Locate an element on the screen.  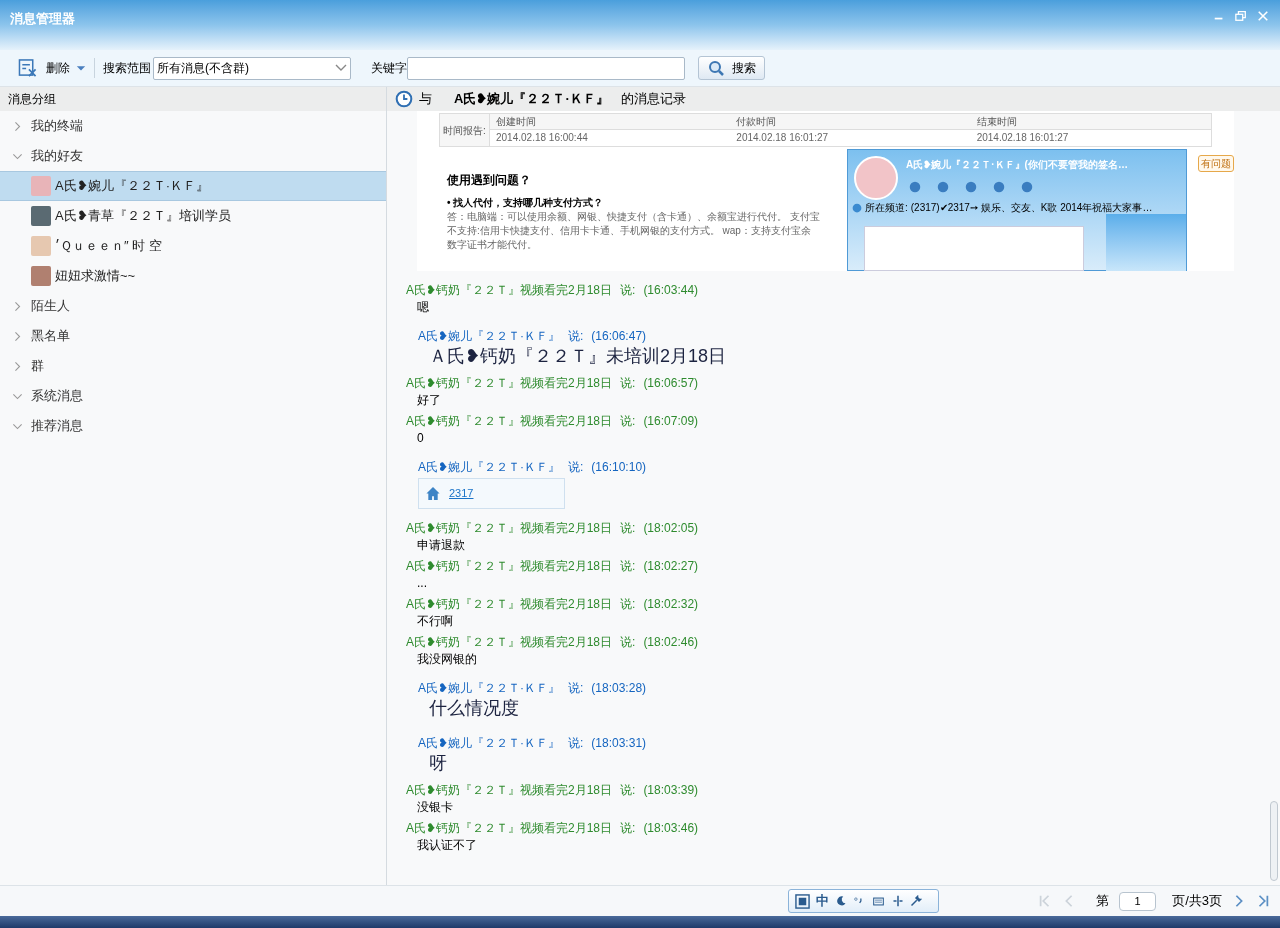
message-time: (16:03:44) is located at coordinates (671, 290).